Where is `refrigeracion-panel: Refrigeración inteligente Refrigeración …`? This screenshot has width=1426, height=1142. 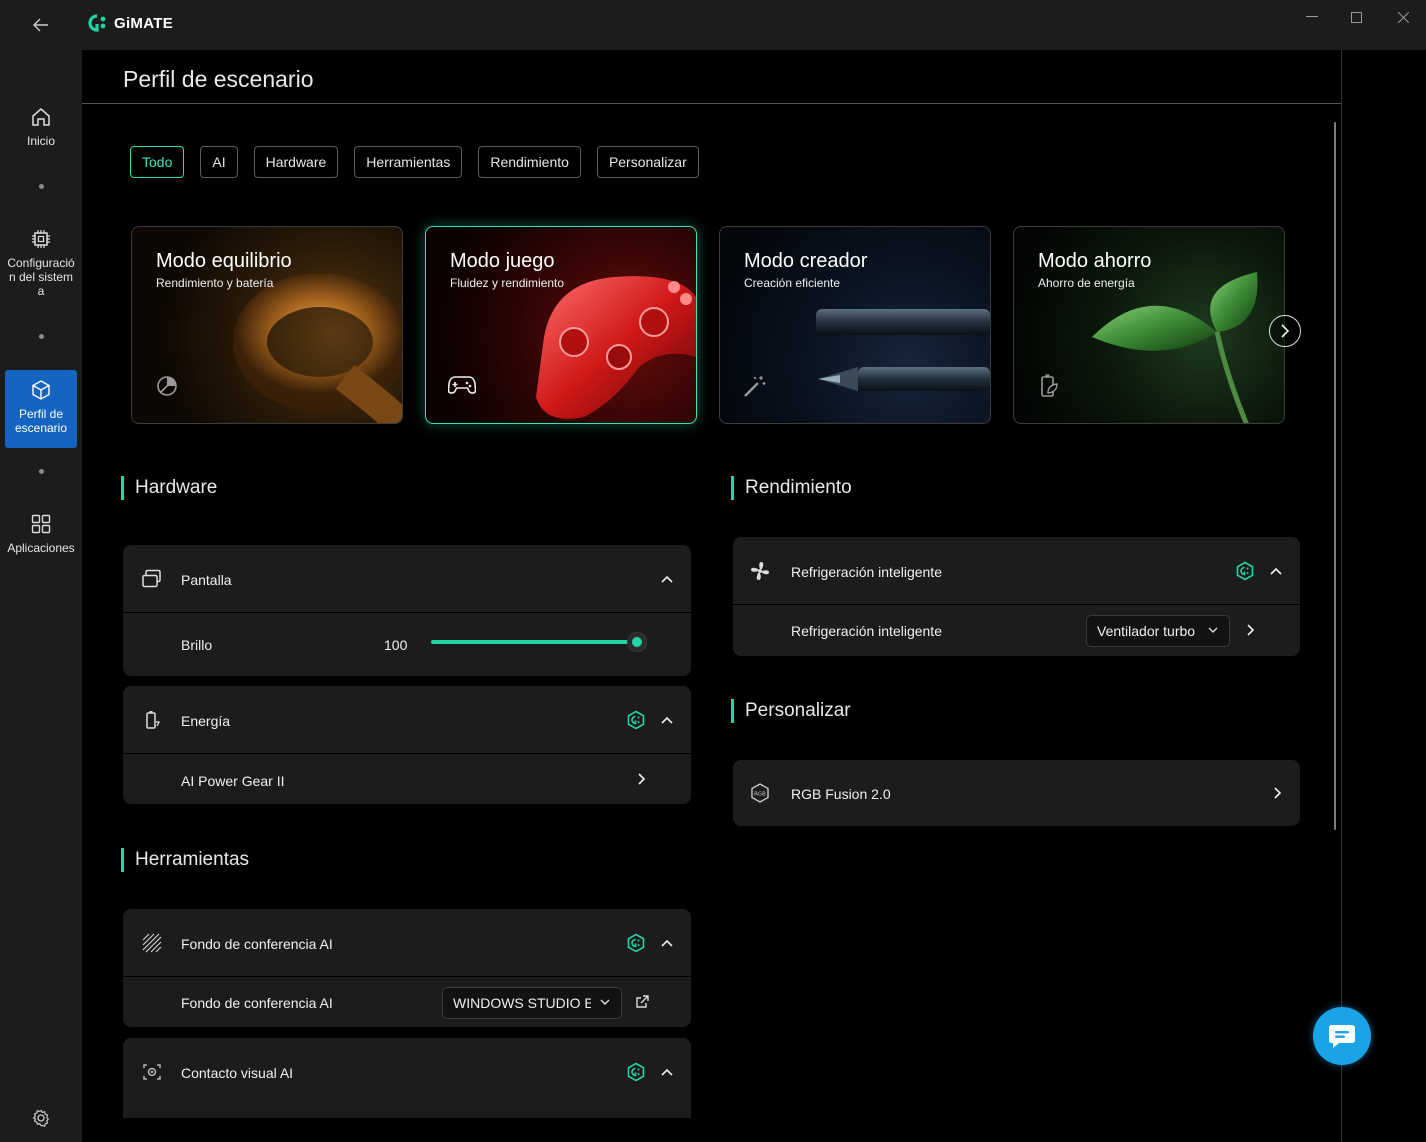
refrigeracion-panel: Refrigeración inteligente Refrigeración … is located at coordinates (1016, 596).